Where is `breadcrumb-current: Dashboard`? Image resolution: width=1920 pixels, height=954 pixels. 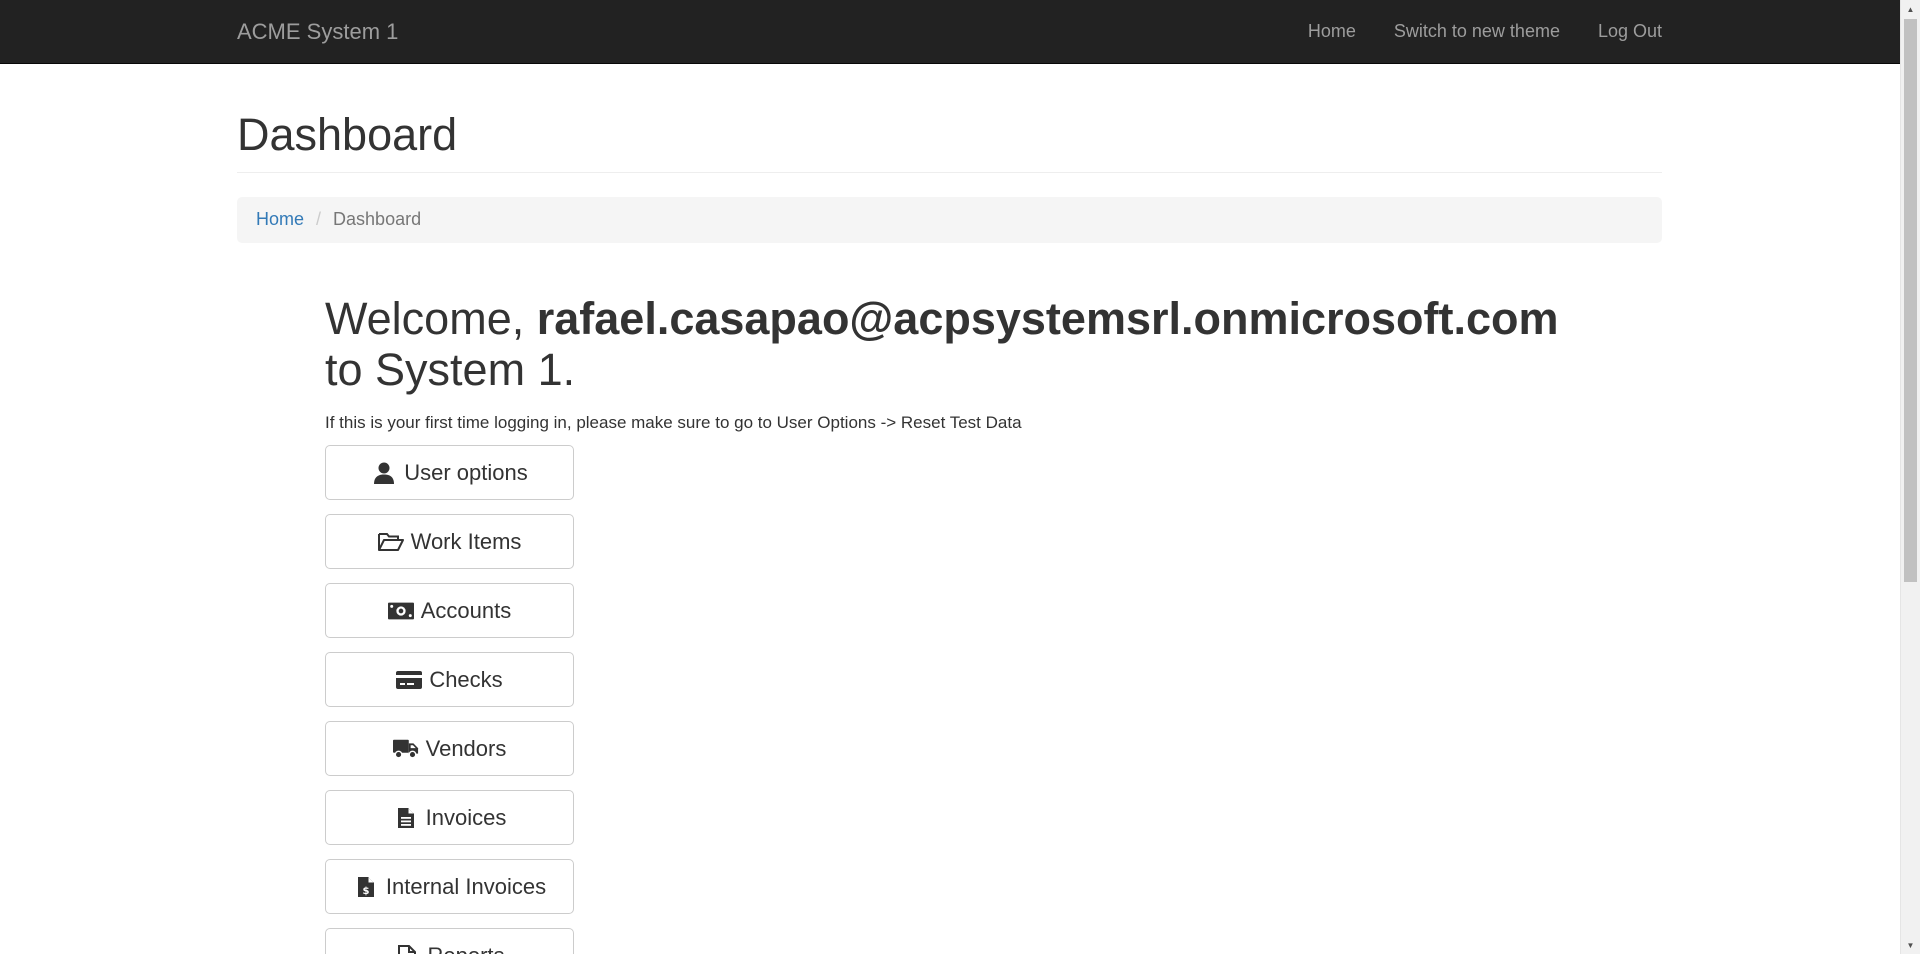 breadcrumb-current: Dashboard is located at coordinates (377, 219).